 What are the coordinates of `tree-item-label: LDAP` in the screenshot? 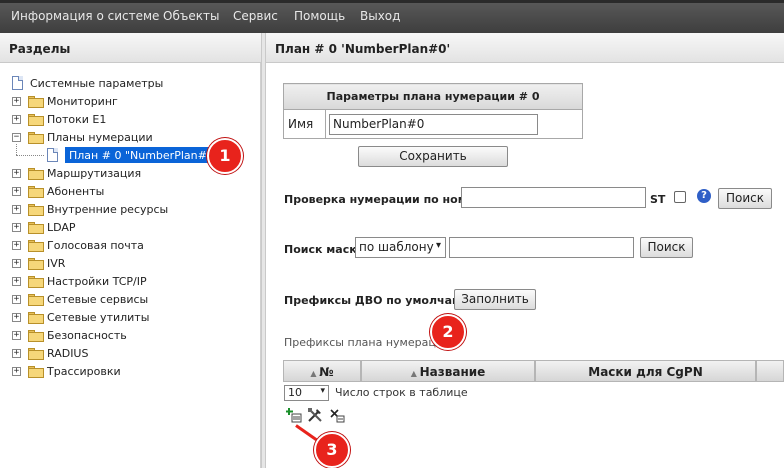 It's located at (61, 227).